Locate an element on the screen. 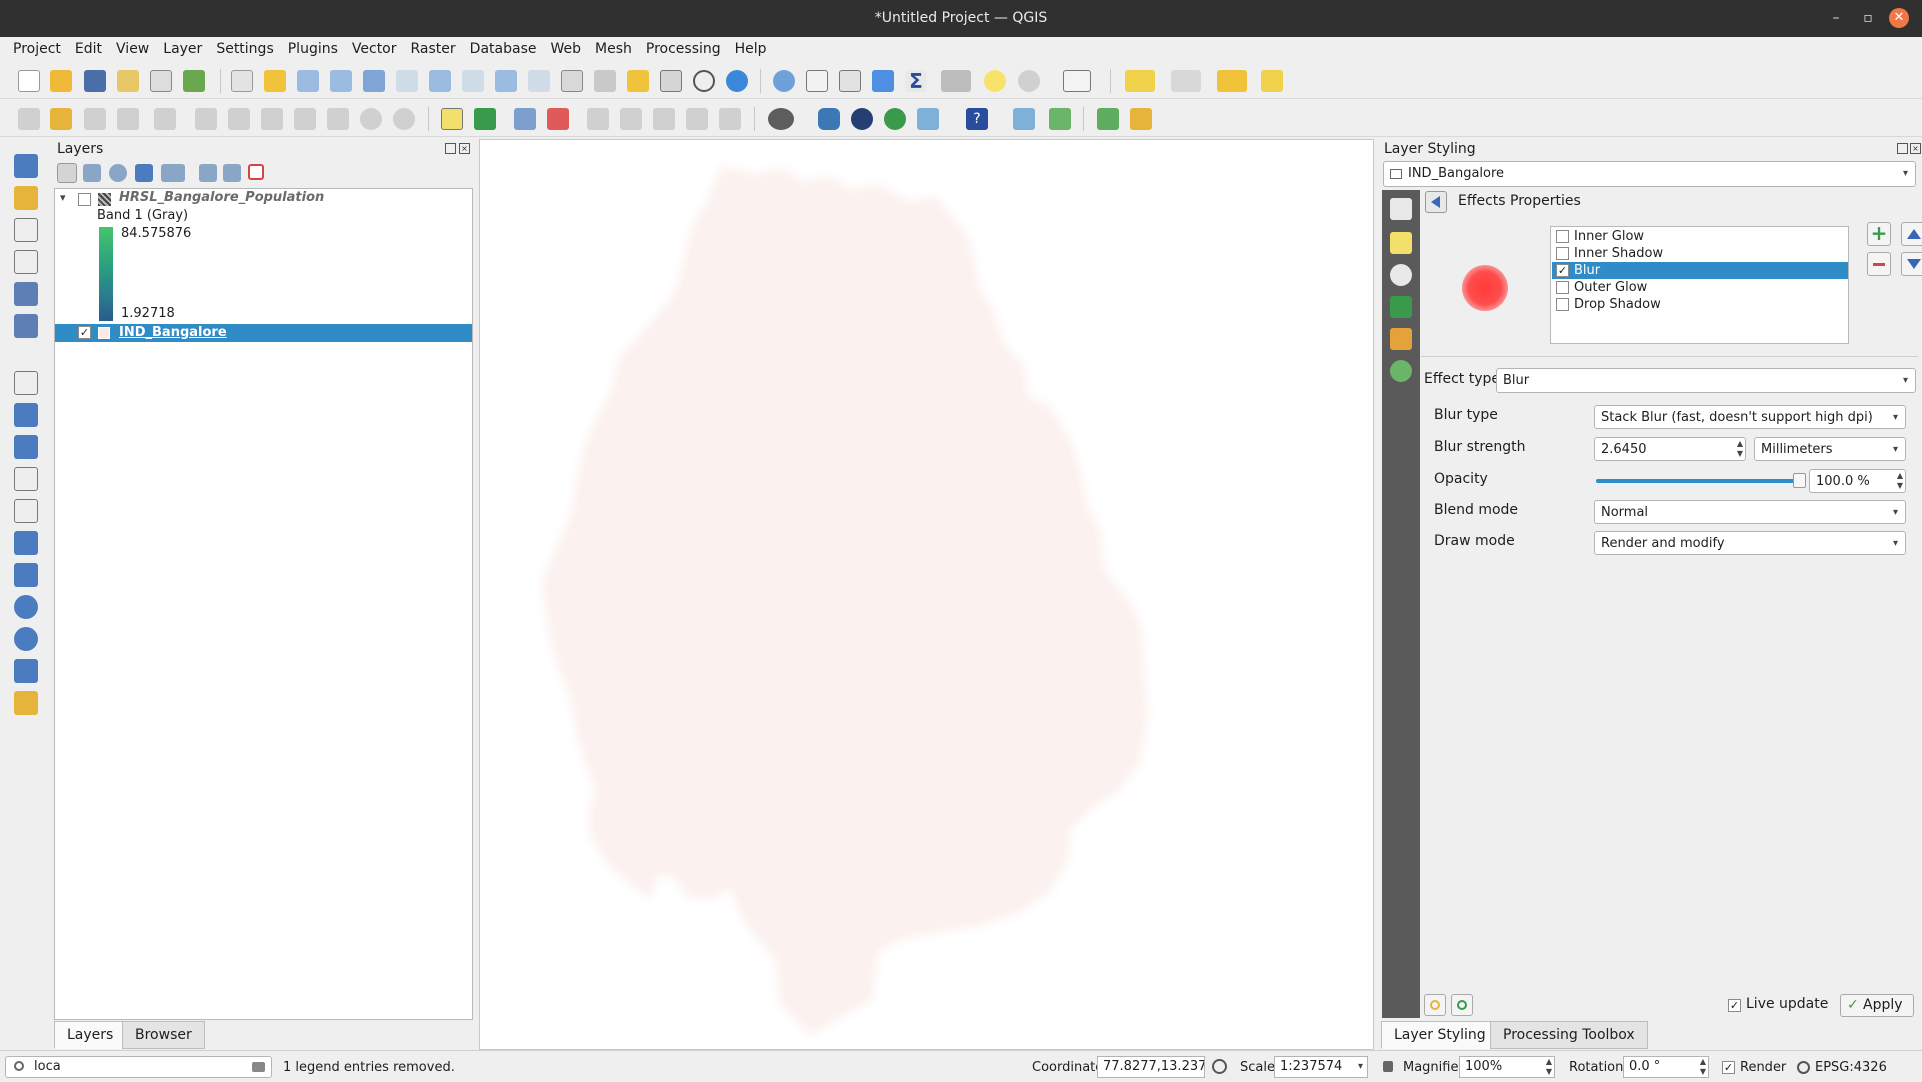  blur-strength-spinbox: 2.6450 ▲ ▼ is located at coordinates (1670, 449).